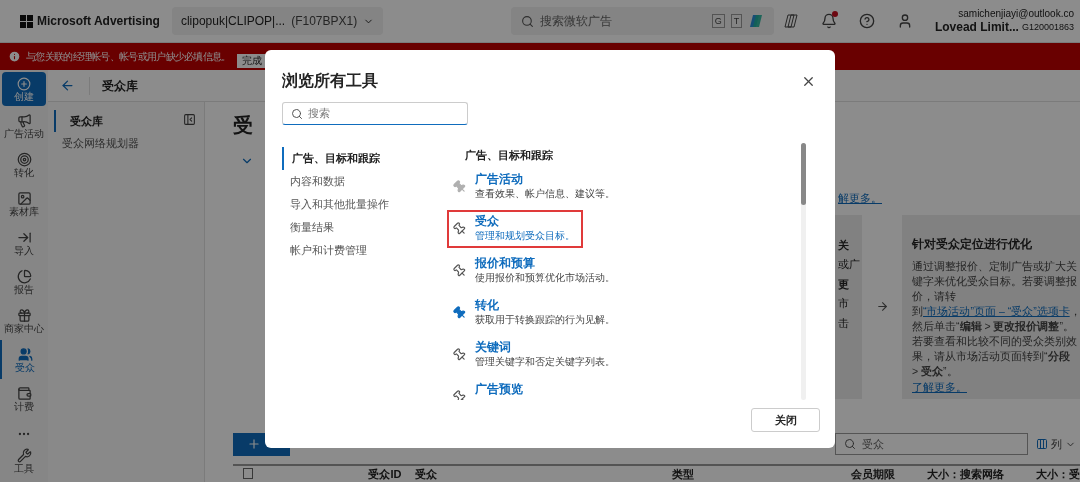 This screenshot has height=482, width=1080. I want to click on nav-item: 计费, so click(24, 398).